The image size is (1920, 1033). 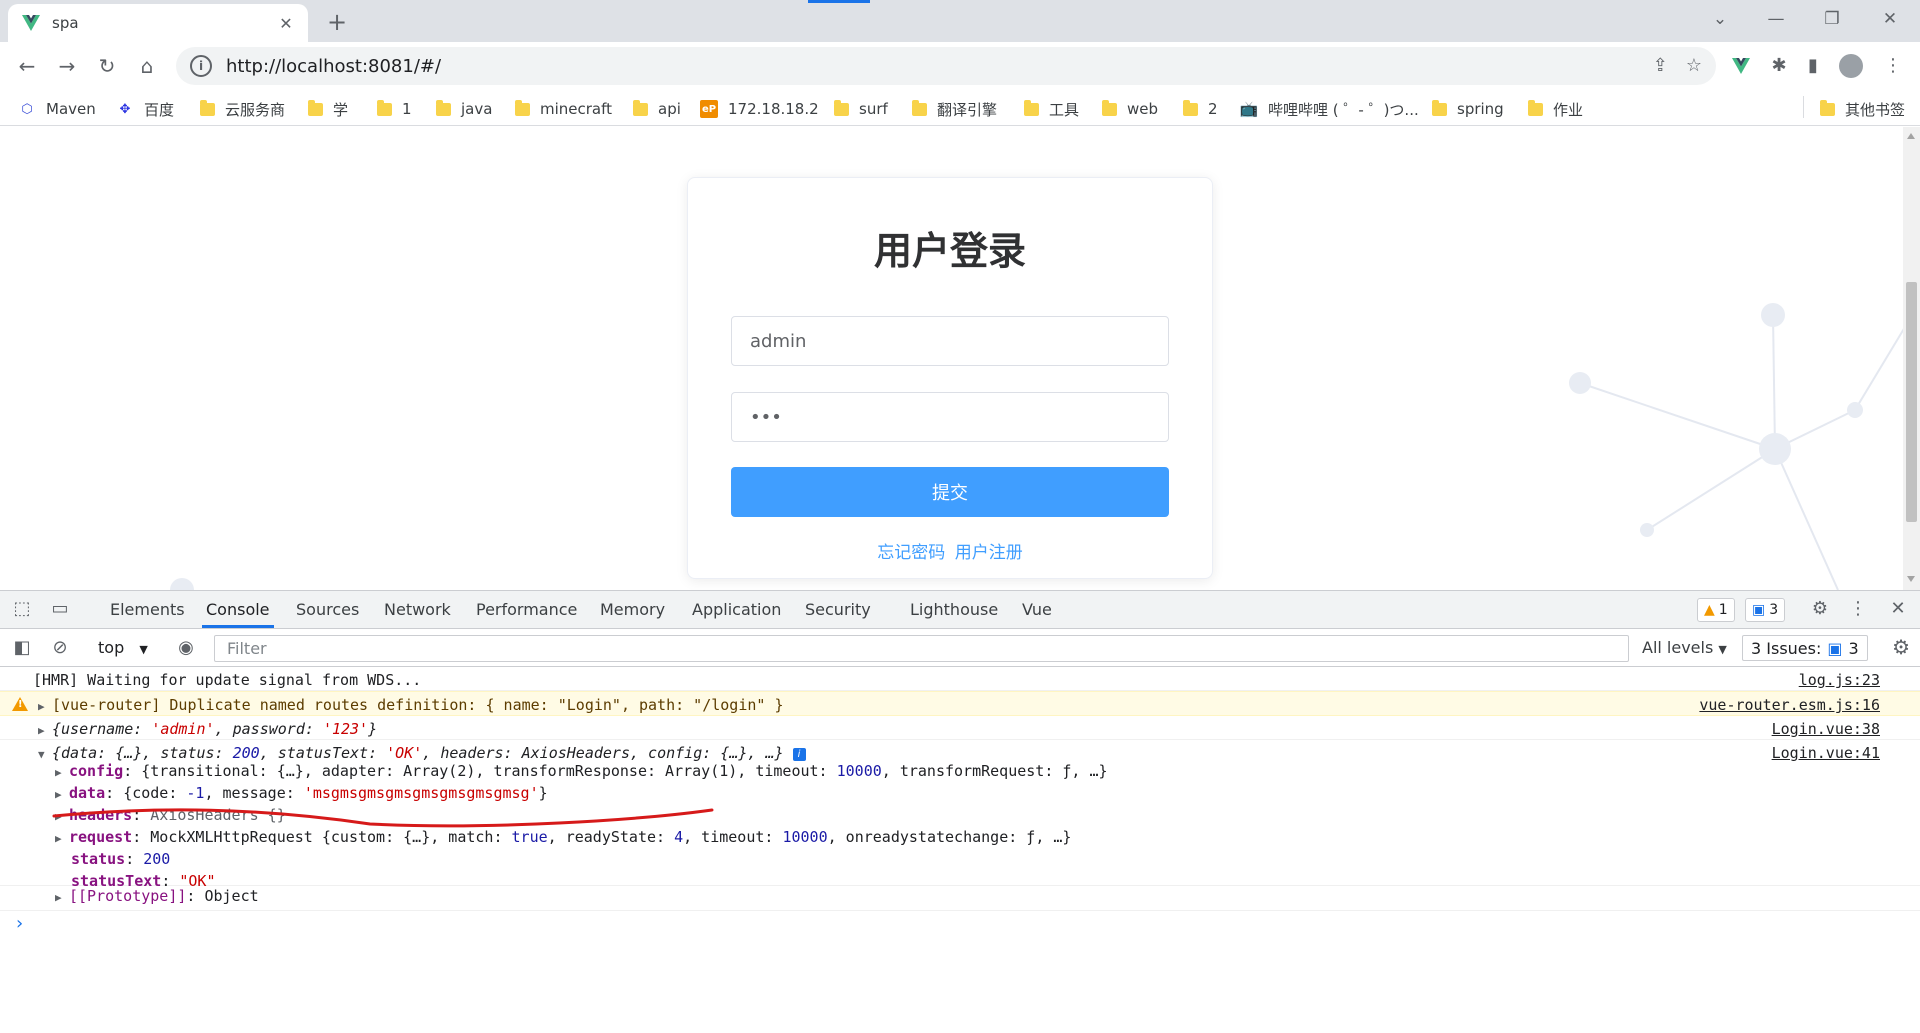 I want to click on reload-button: ↻, so click(x=107, y=66).